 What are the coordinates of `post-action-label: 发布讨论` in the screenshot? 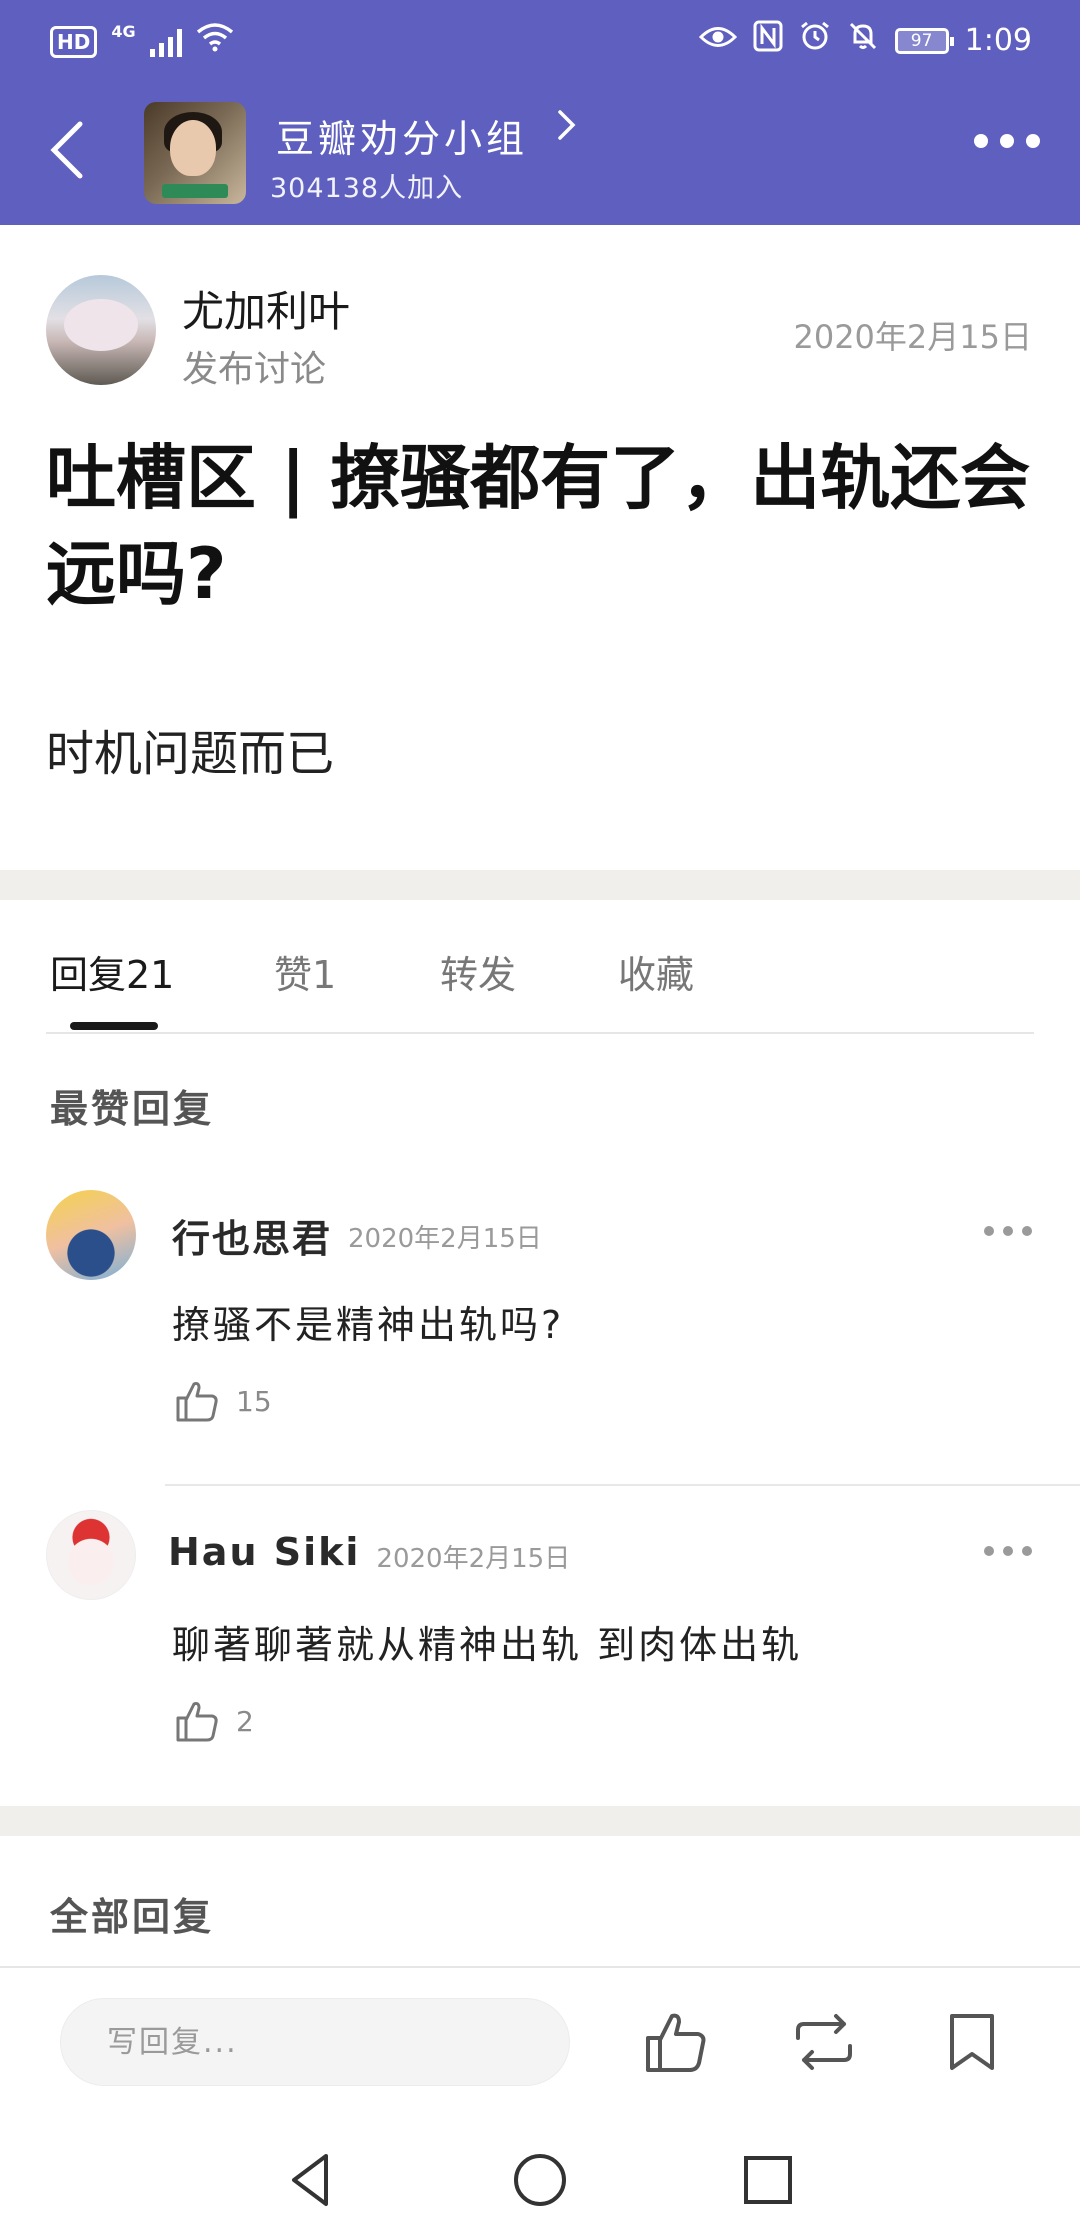 It's located at (254, 369).